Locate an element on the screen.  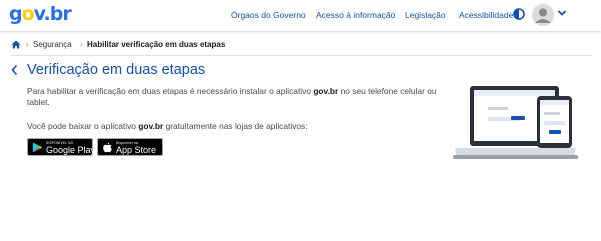
app-store-button: Disponível na App Store is located at coordinates (130, 147).